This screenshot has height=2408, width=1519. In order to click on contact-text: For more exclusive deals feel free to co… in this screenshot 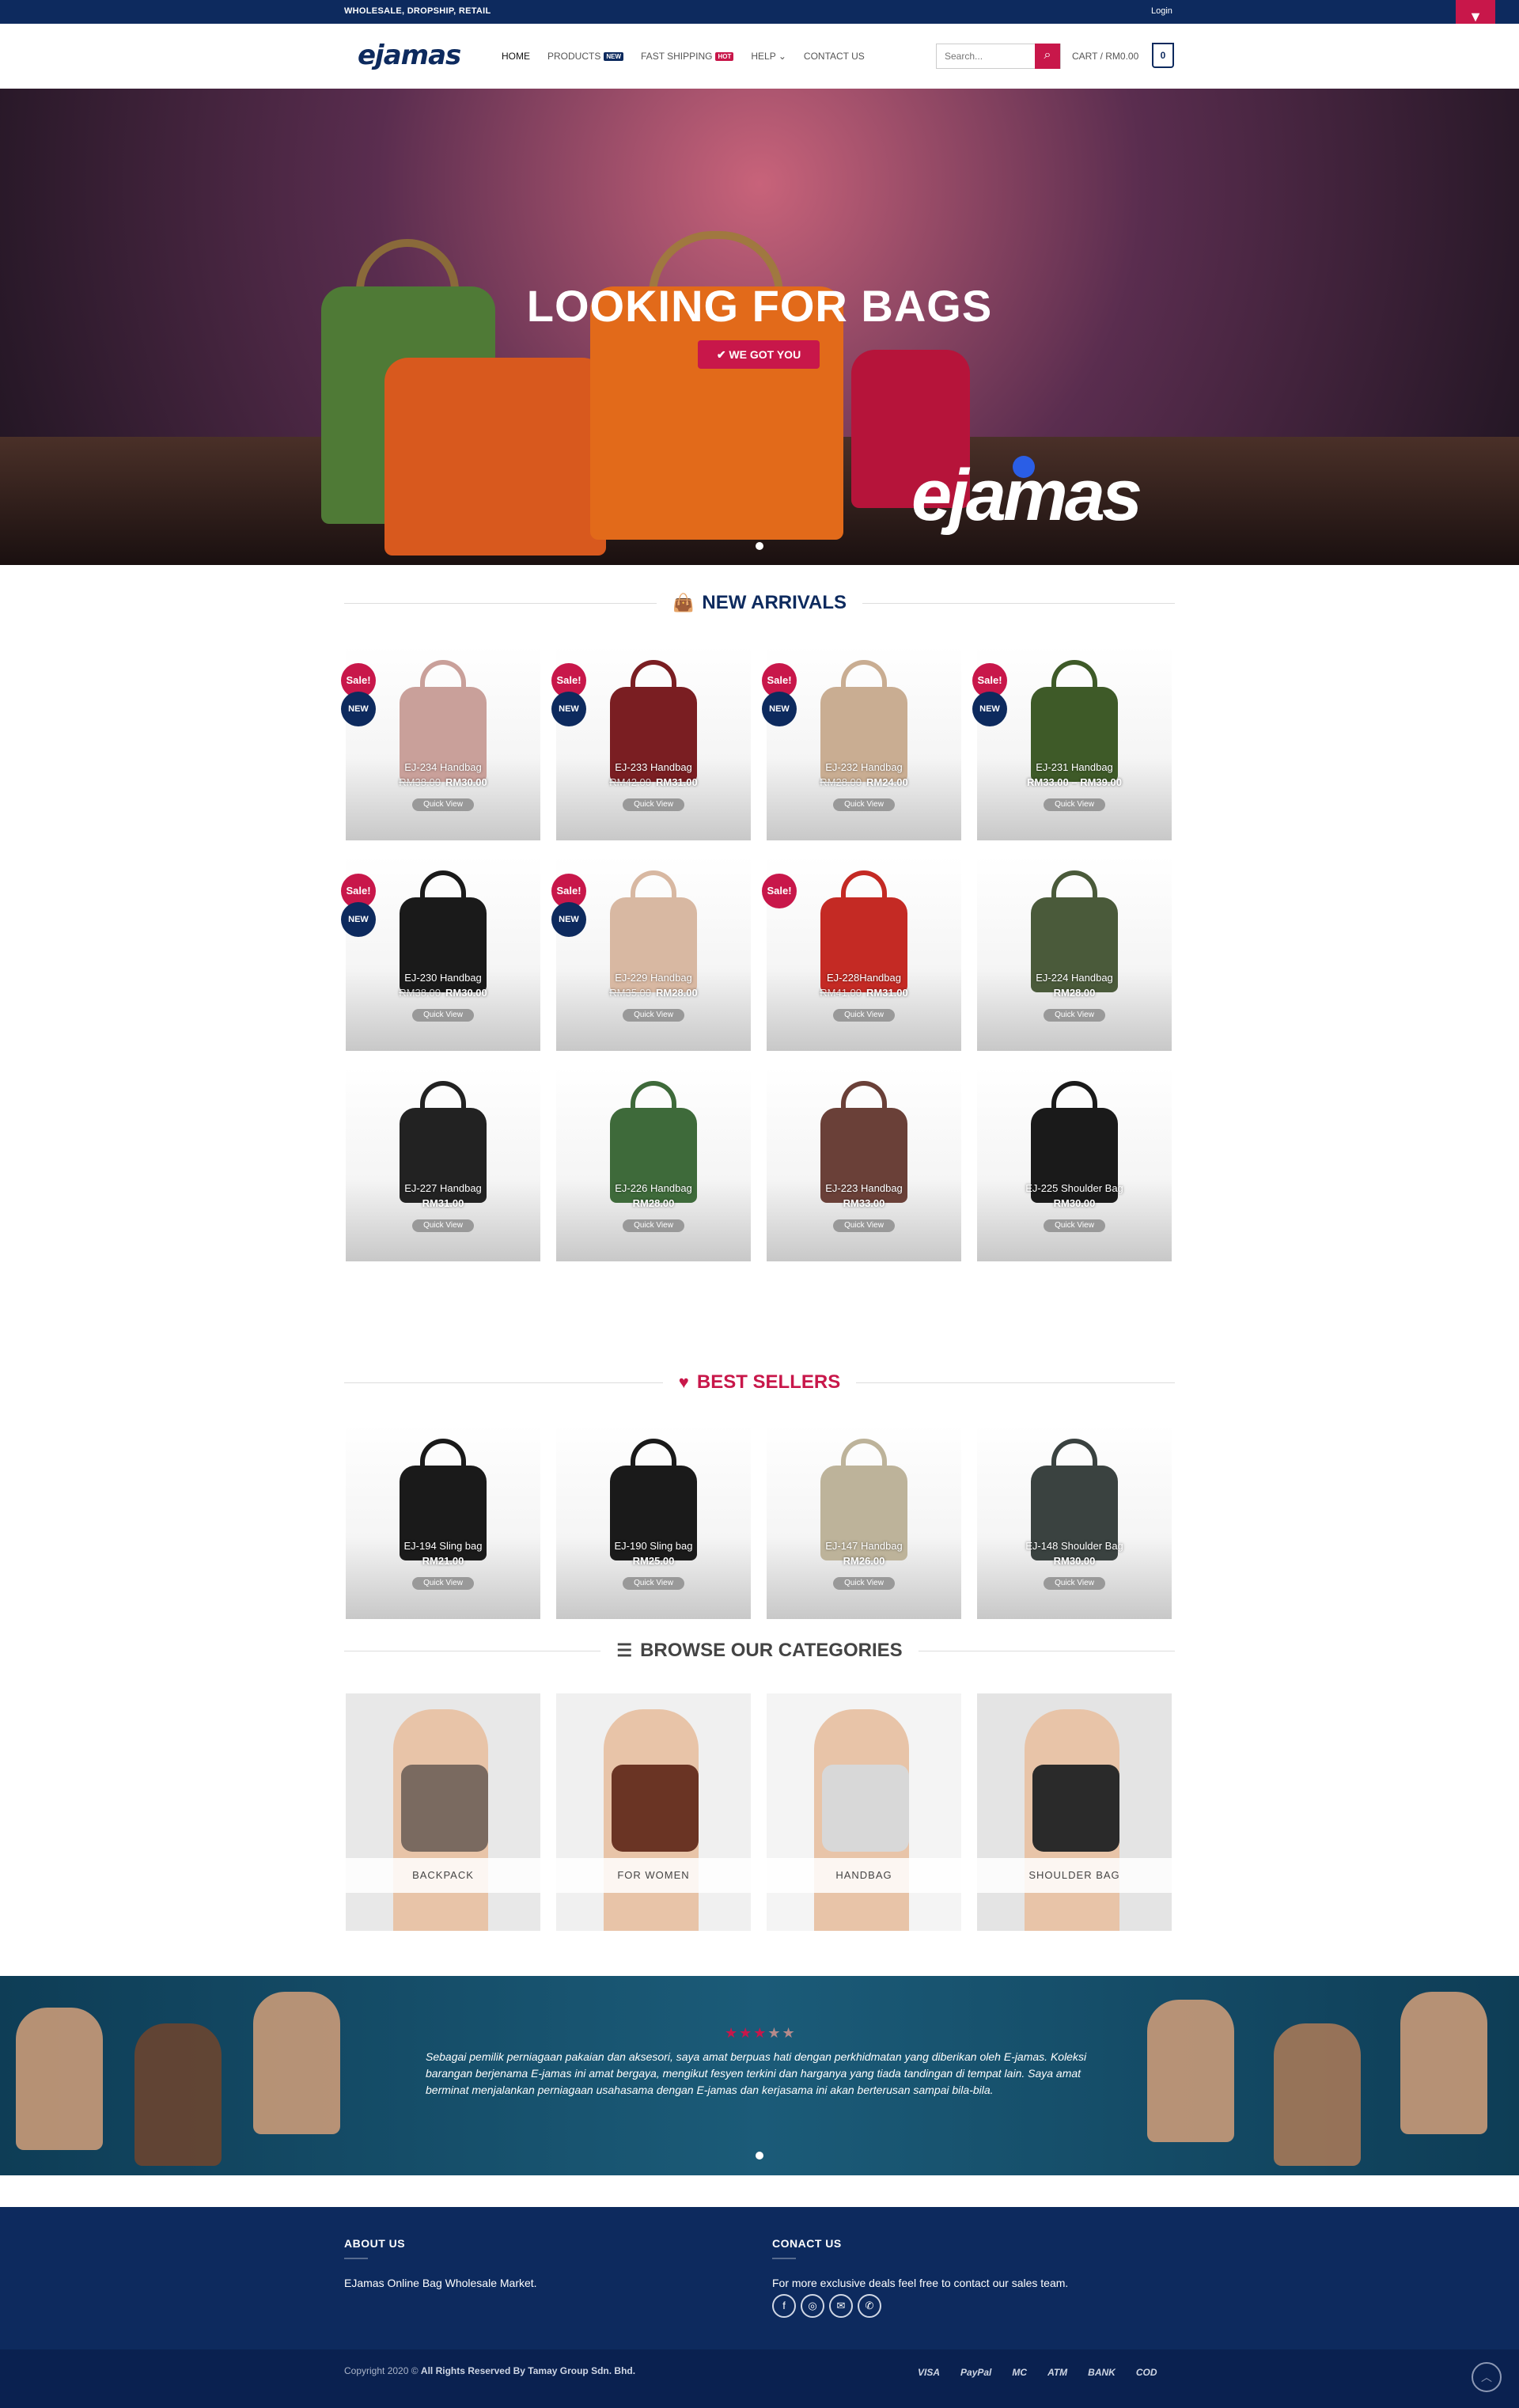, I will do `click(921, 2283)`.